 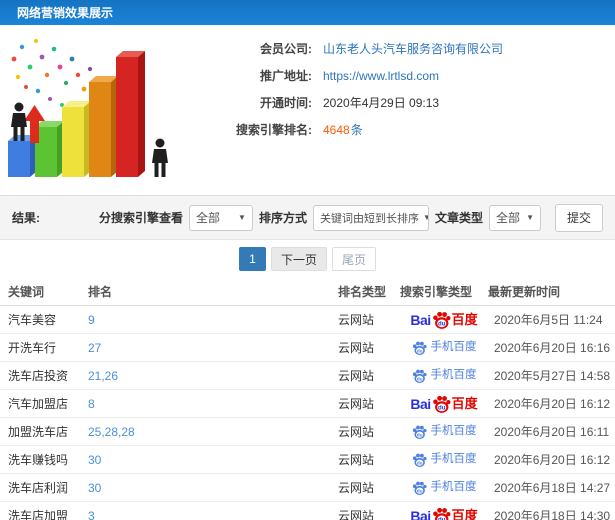 What do you see at coordinates (307, 292) in the screenshot?
I see `table-header-row: 关键词 排名 排名类型 搜索引擎类型 最新更新时间` at bounding box center [307, 292].